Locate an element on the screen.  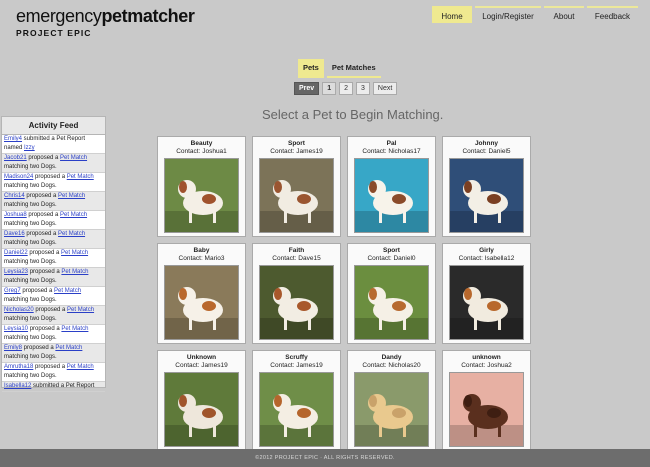
pet-card: Sport Contact: James19 is located at coordinates (296, 186).